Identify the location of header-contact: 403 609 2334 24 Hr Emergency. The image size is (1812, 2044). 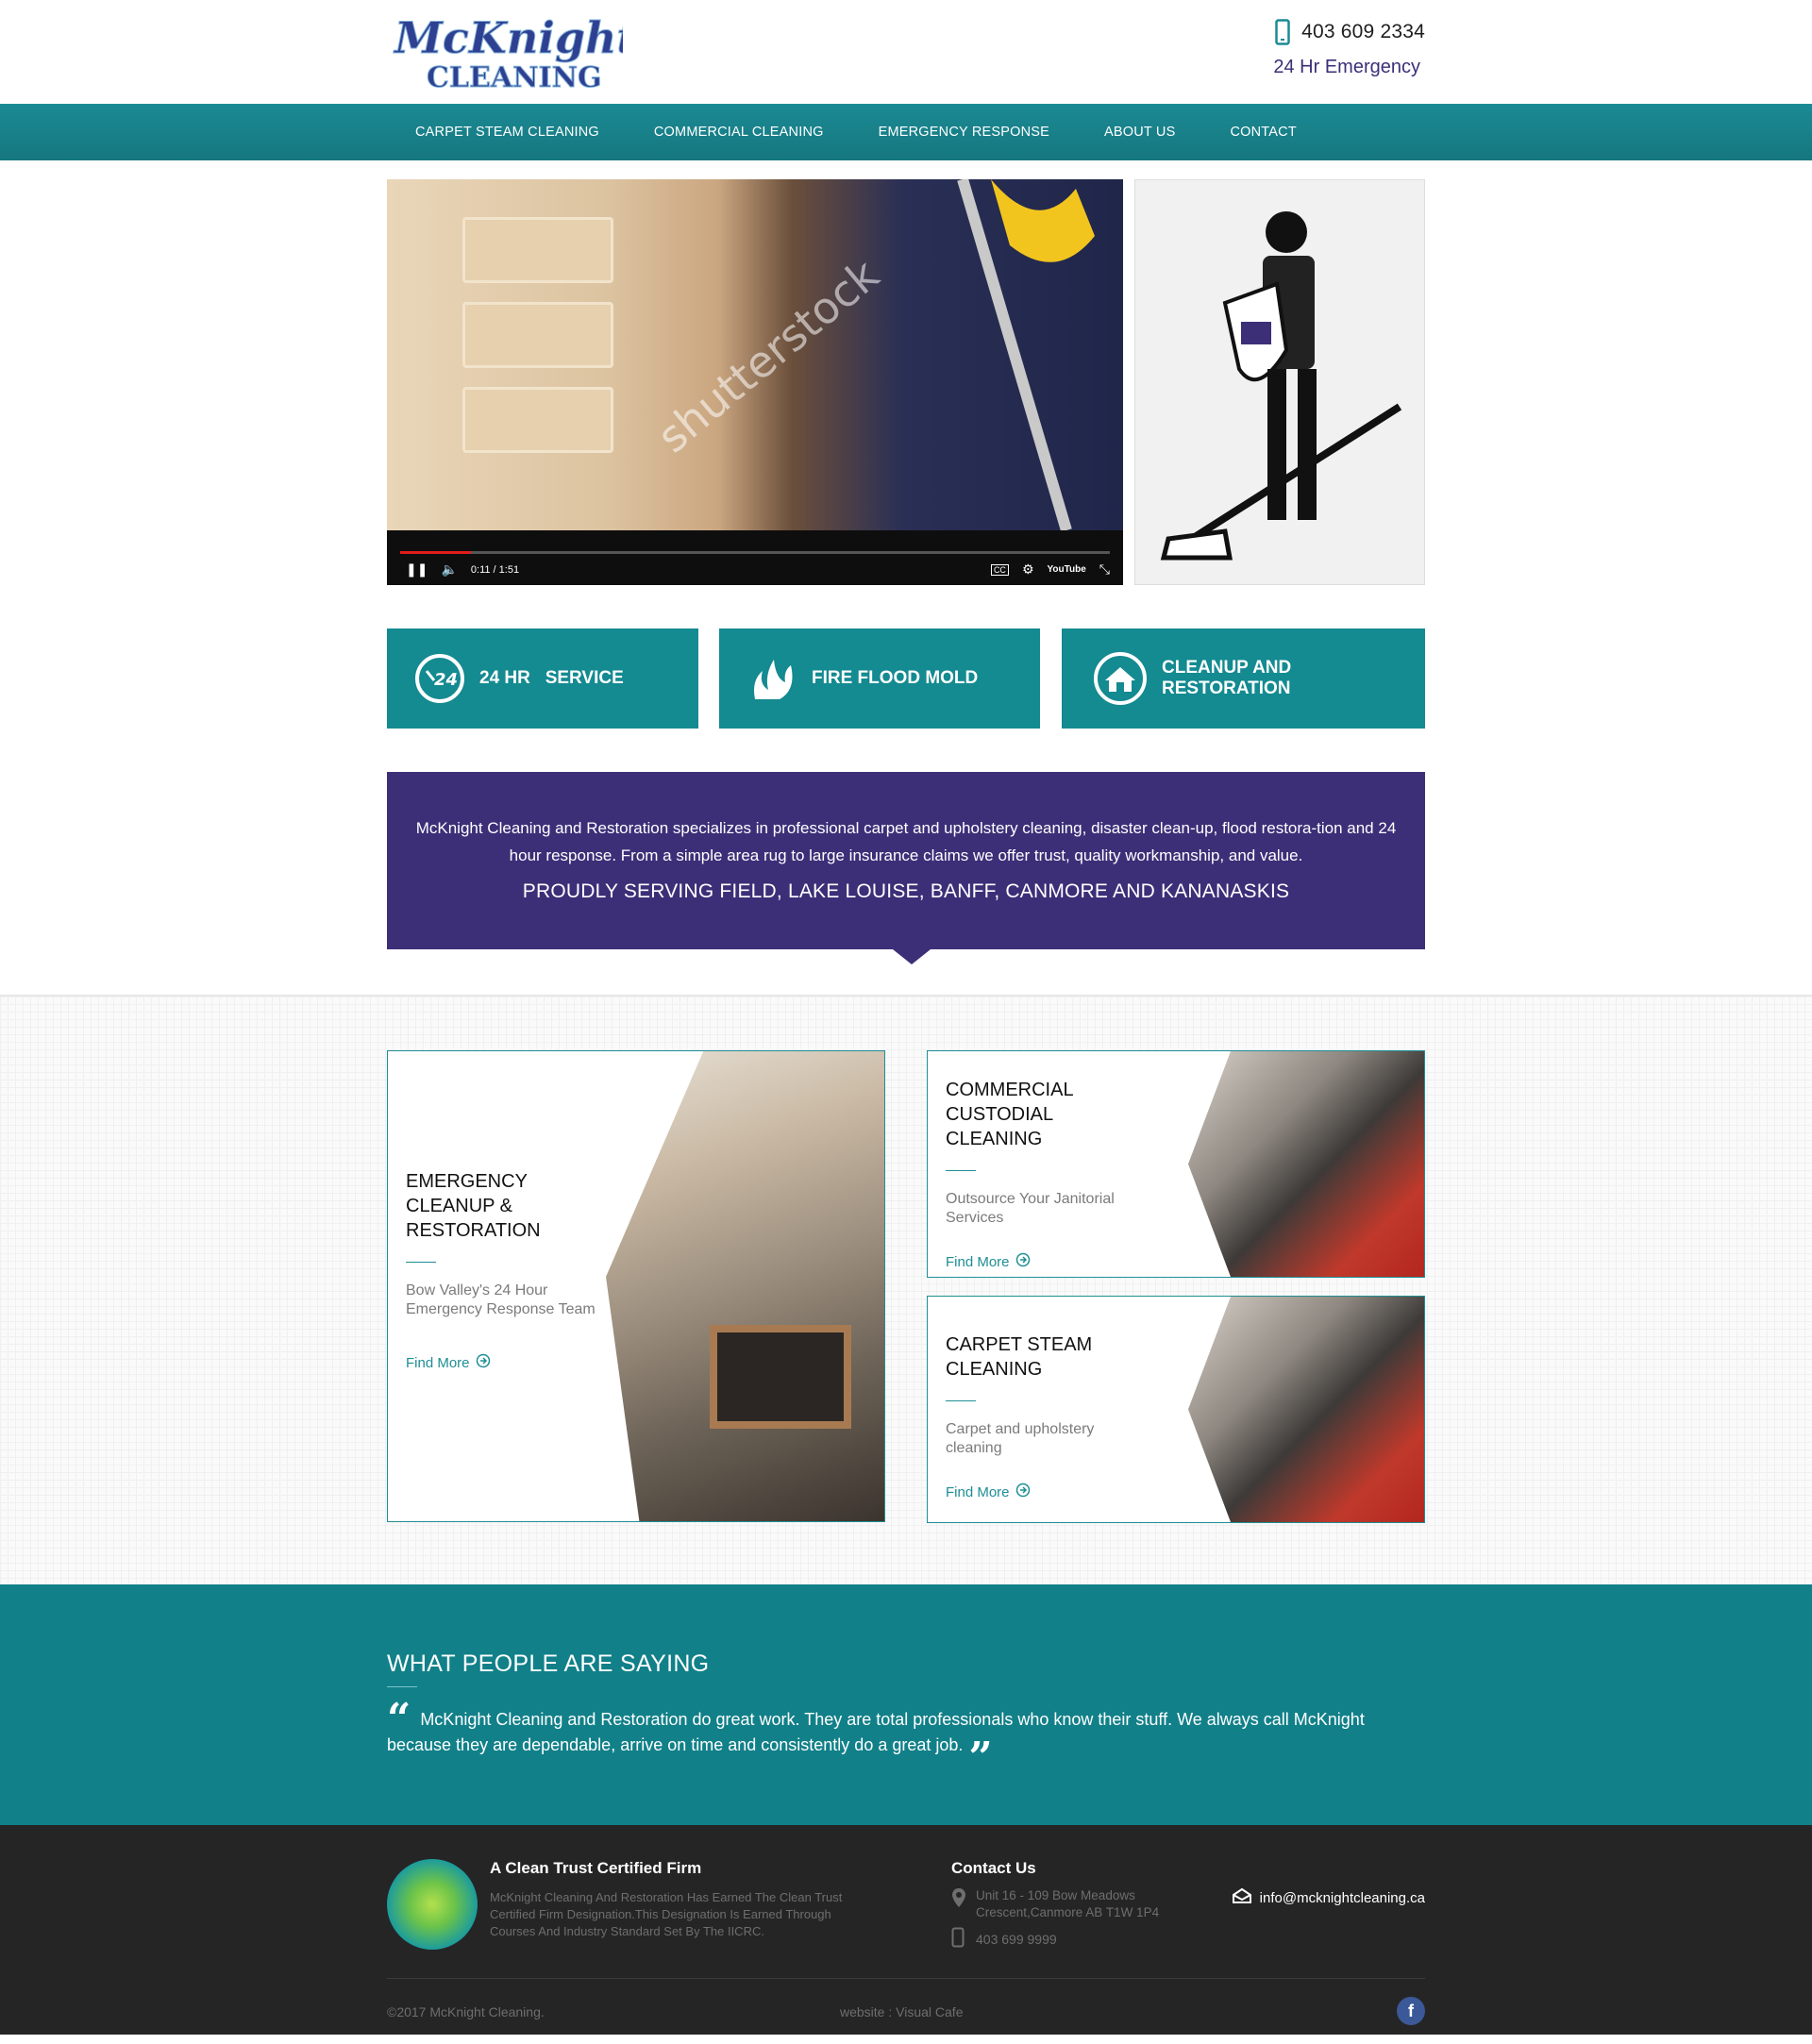
(1349, 48).